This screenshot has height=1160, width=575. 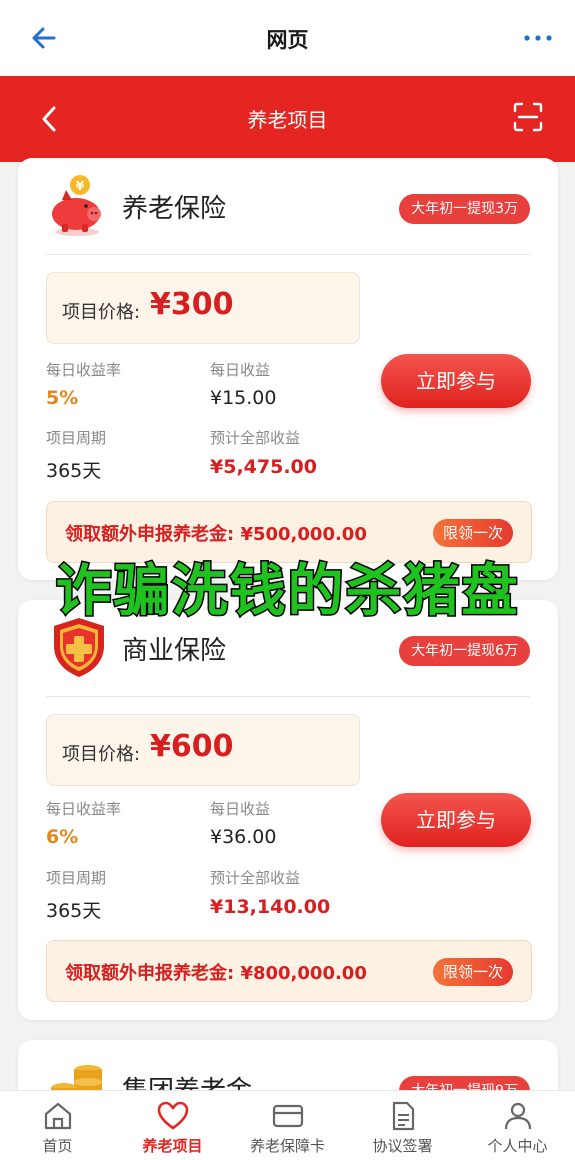 I want to click on withdraw-badge: 大年初一提现3万, so click(x=464, y=209).